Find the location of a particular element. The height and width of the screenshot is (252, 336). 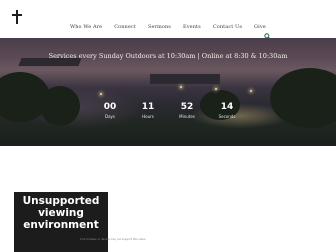

countdown-minutes-label: Minutes is located at coordinates (187, 116).